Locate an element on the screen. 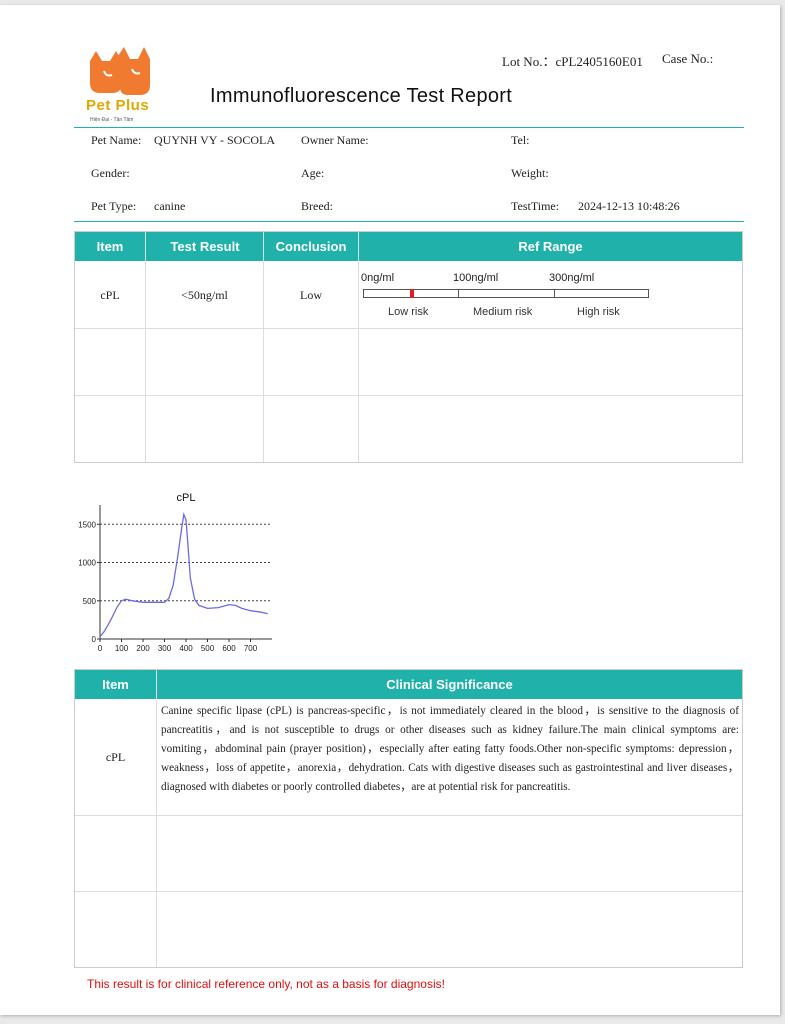 The width and height of the screenshot is (785, 1024). pet-type-label: Pet Type: is located at coordinates (114, 206).